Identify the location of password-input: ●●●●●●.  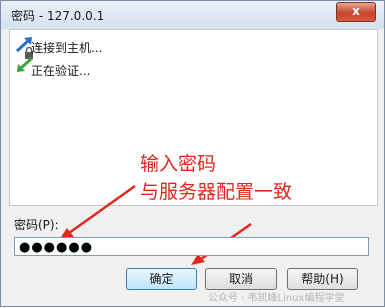
(191, 246).